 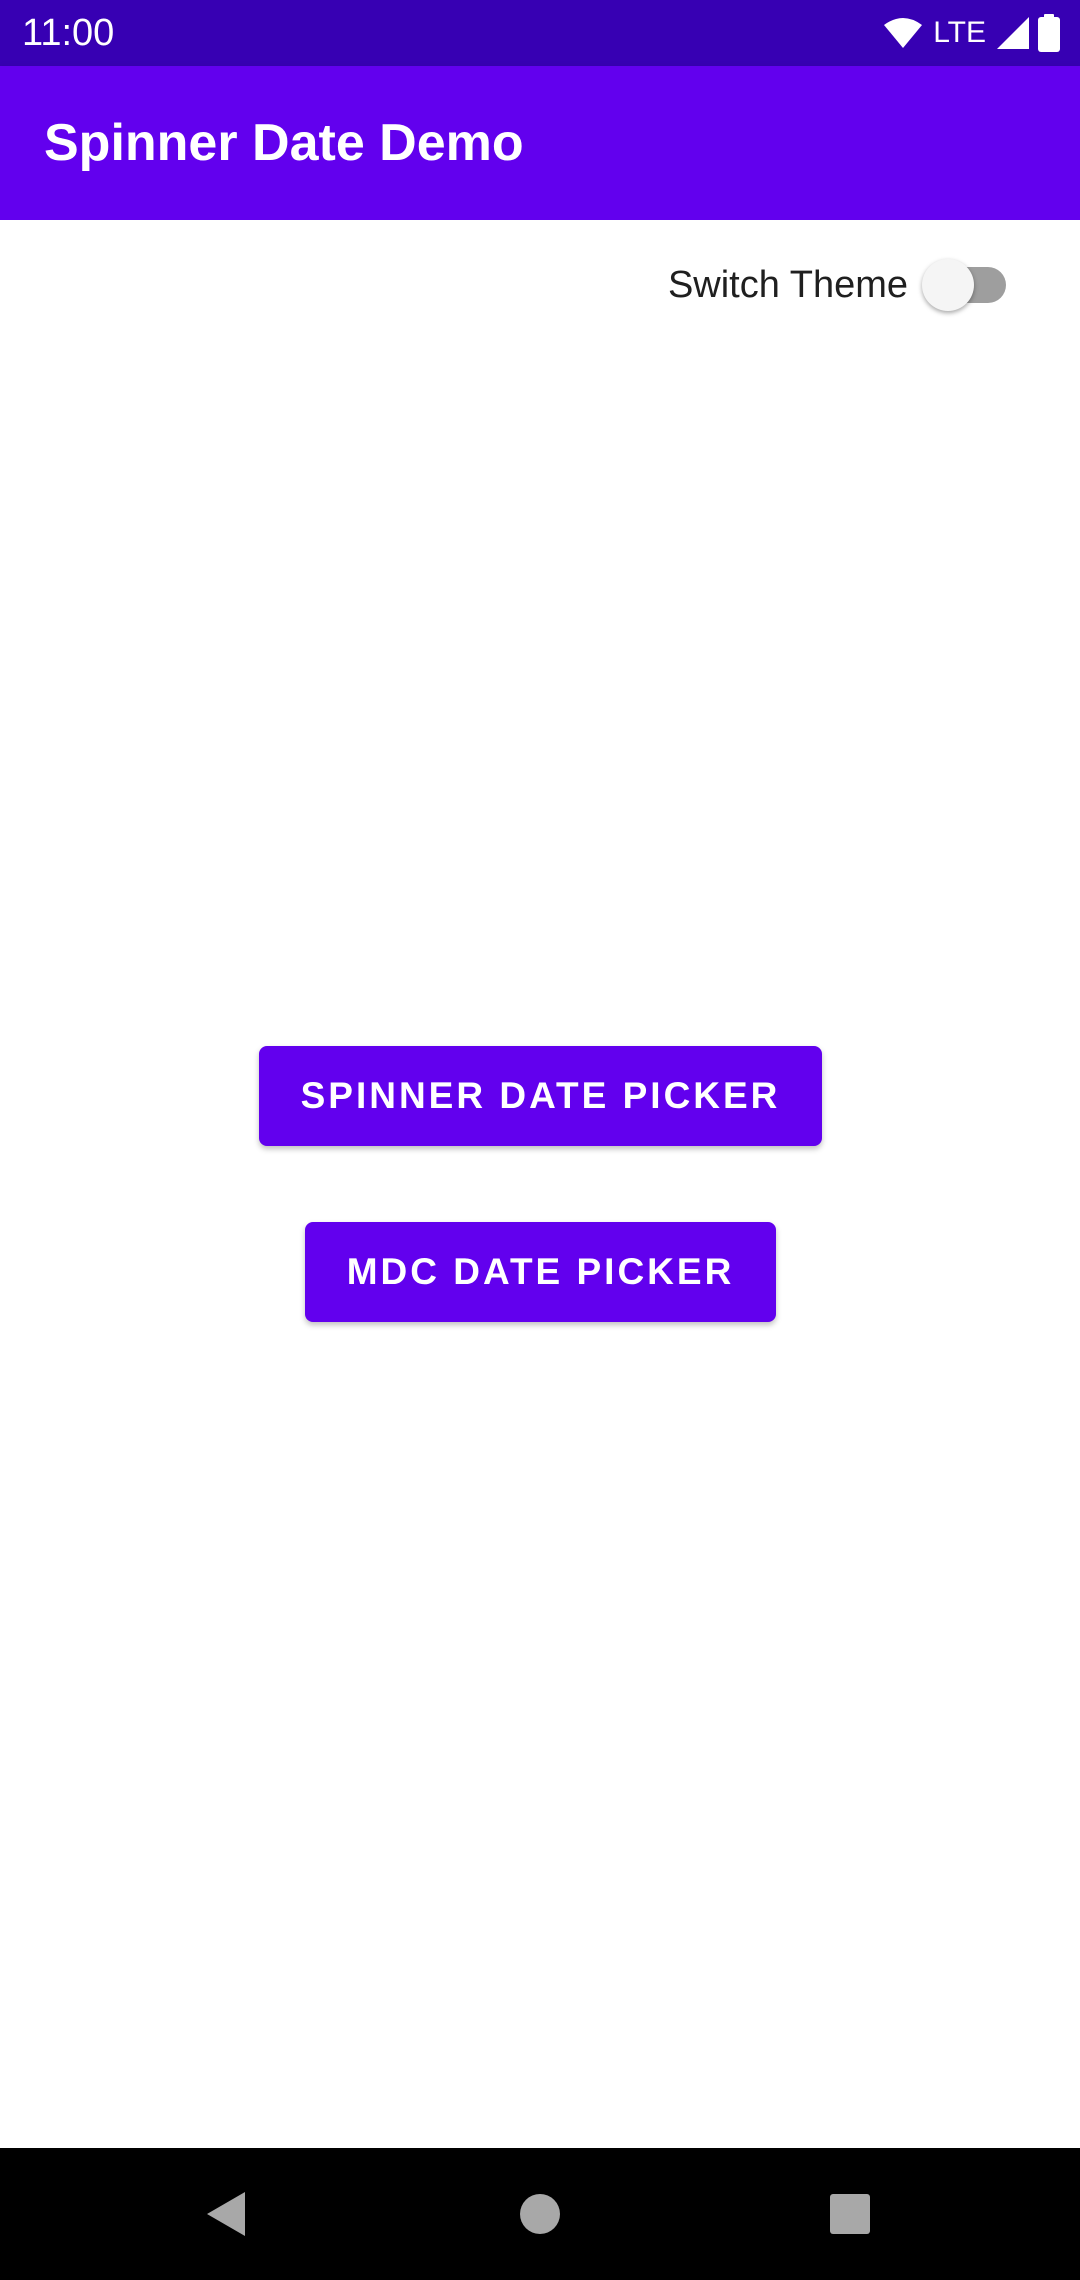 I want to click on battery-icon, so click(x=1049, y=33).